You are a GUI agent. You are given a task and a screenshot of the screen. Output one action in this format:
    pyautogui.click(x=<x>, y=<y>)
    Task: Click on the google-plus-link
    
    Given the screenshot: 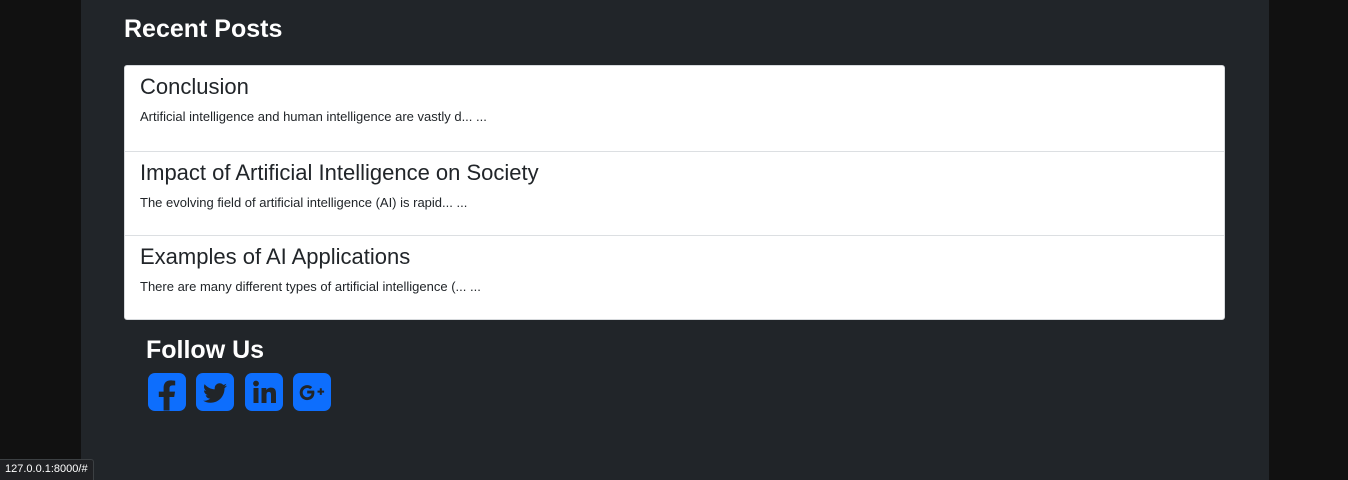 What is the action you would take?
    pyautogui.click(x=312, y=392)
    